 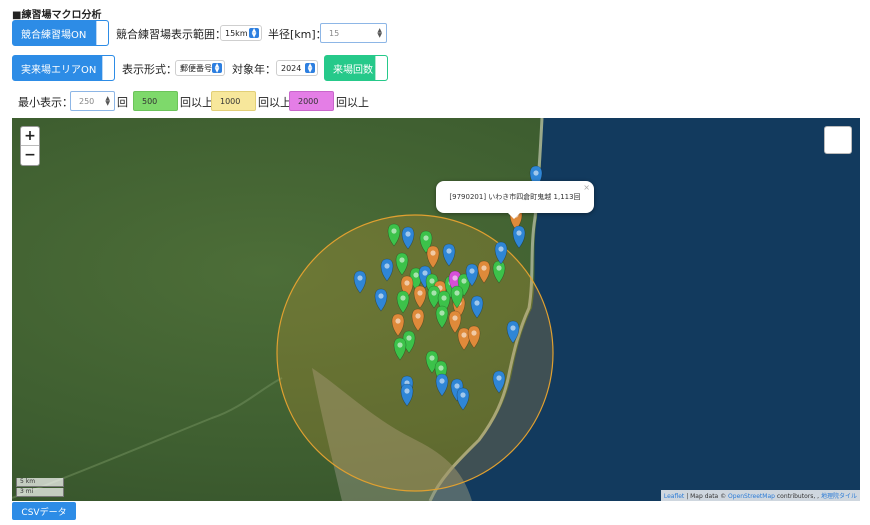 What do you see at coordinates (87, 101) in the screenshot?
I see `min-display-value: 250` at bounding box center [87, 101].